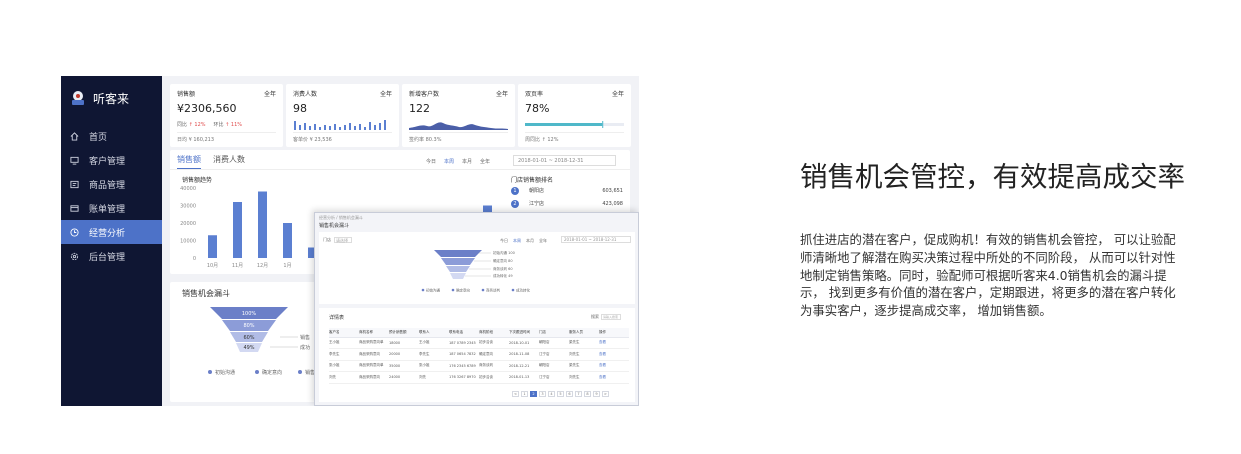  Describe the element at coordinates (605, 394) in the screenshot. I see `page-button: >` at that location.